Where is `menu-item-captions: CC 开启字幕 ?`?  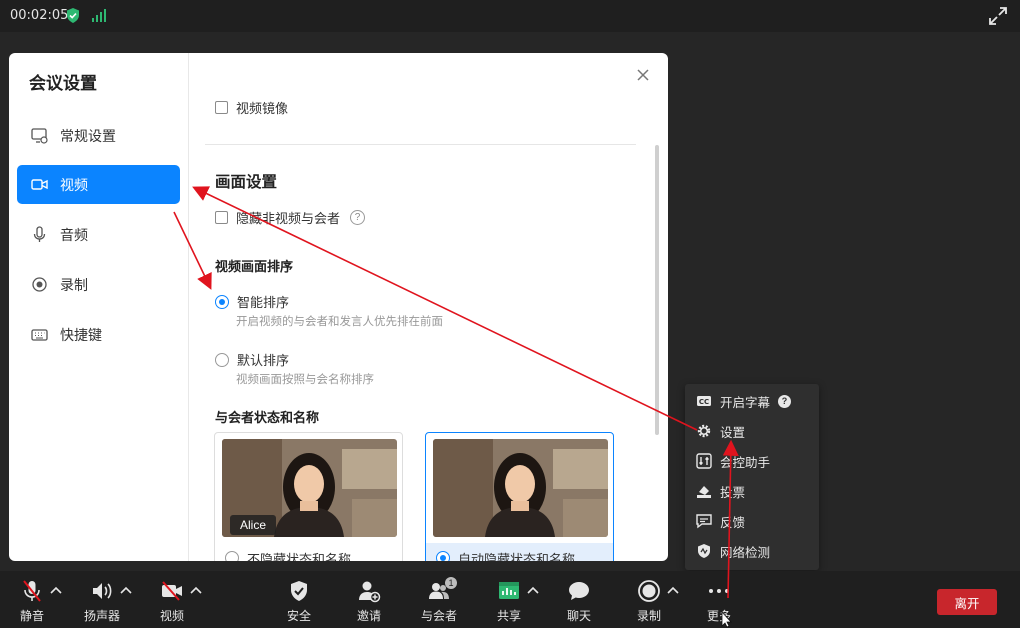 menu-item-captions: CC 开启字幕 ? is located at coordinates (744, 401).